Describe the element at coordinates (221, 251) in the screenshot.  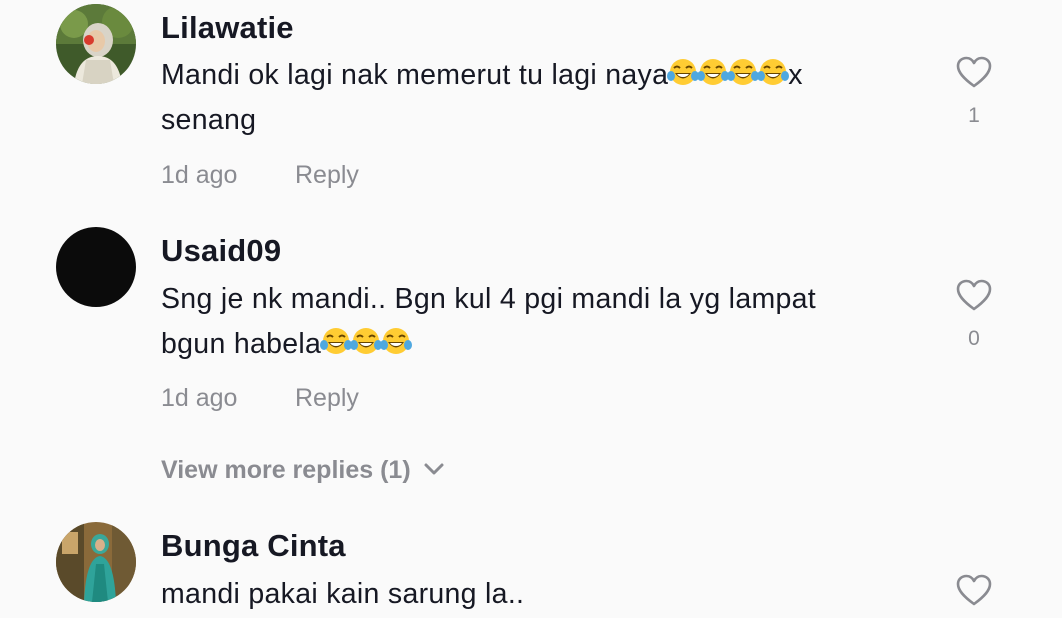
I see `comment-username: Usaid09` at that location.